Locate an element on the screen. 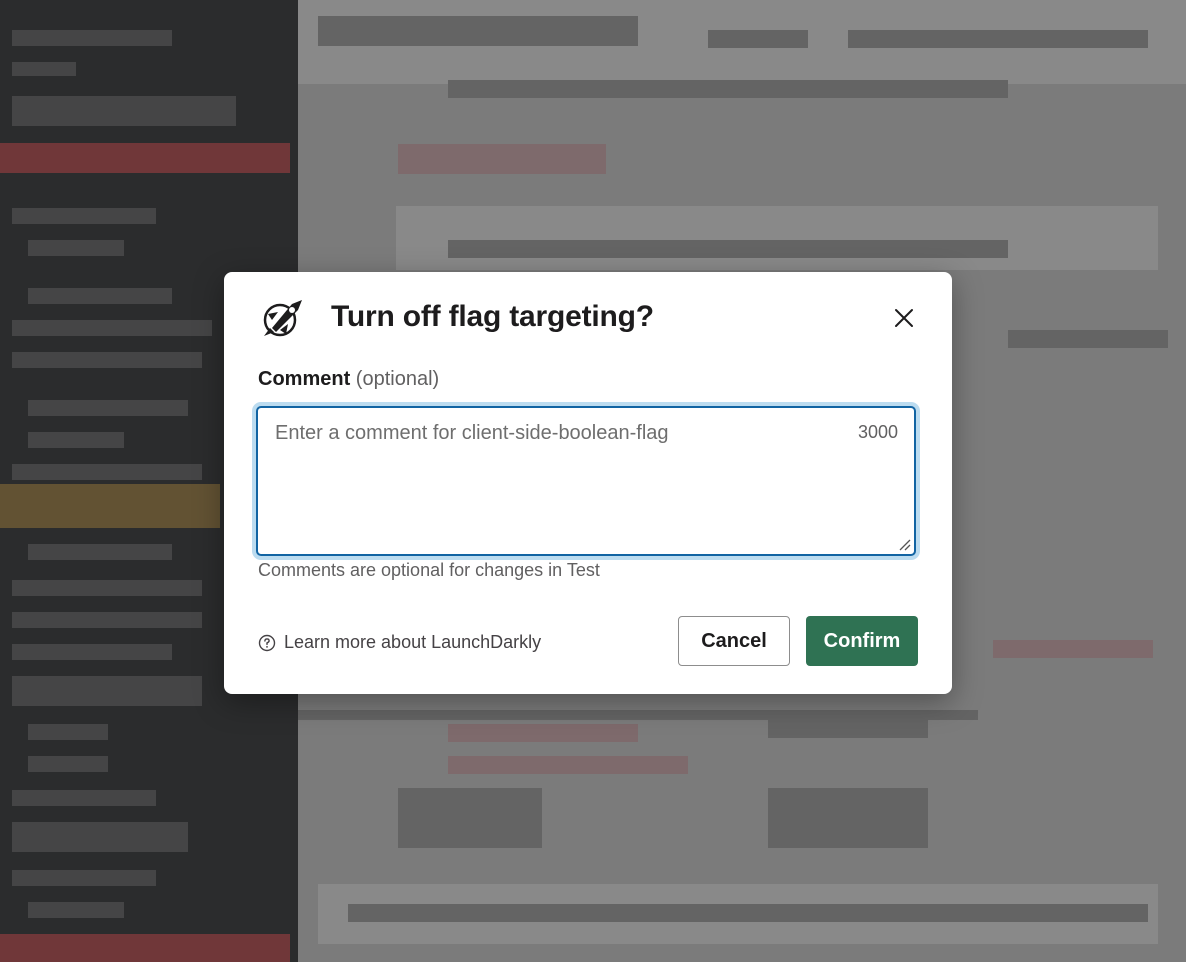 The height and width of the screenshot is (962, 1186). close-button is located at coordinates (904, 318).